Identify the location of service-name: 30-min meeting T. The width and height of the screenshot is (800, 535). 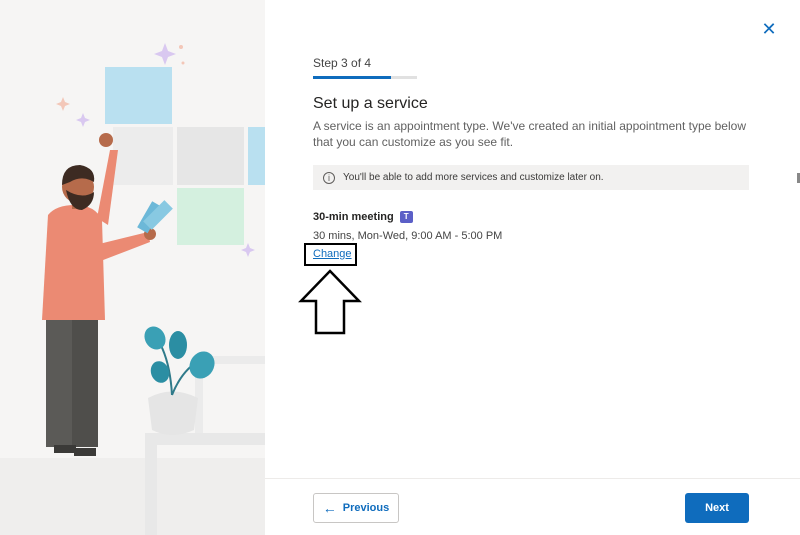
(363, 217).